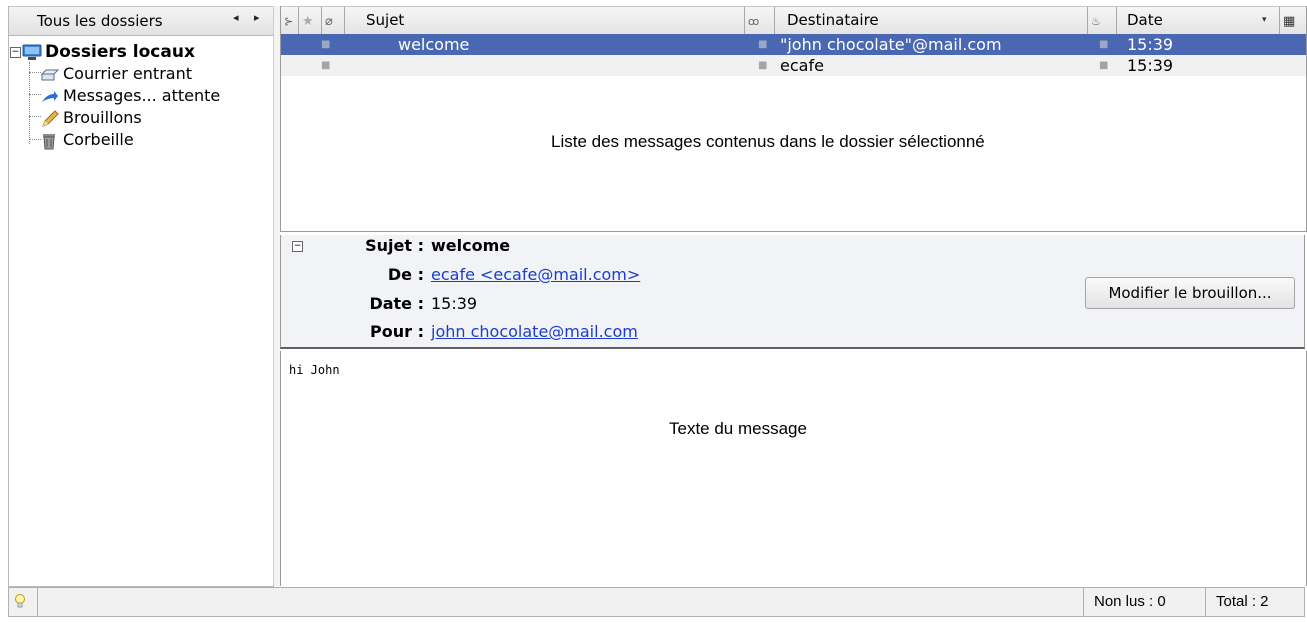  I want to click on column-subject: Sujet, so click(545, 20).